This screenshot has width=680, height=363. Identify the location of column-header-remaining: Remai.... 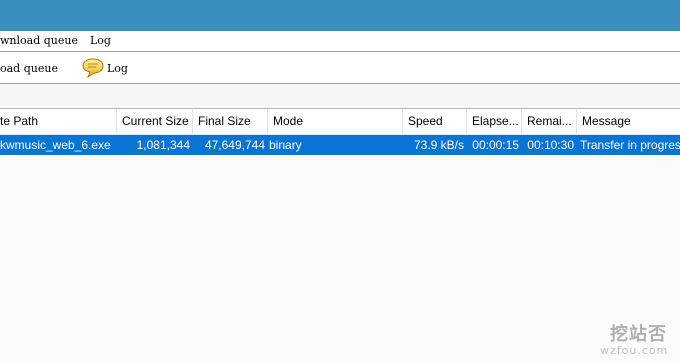
(549, 121).